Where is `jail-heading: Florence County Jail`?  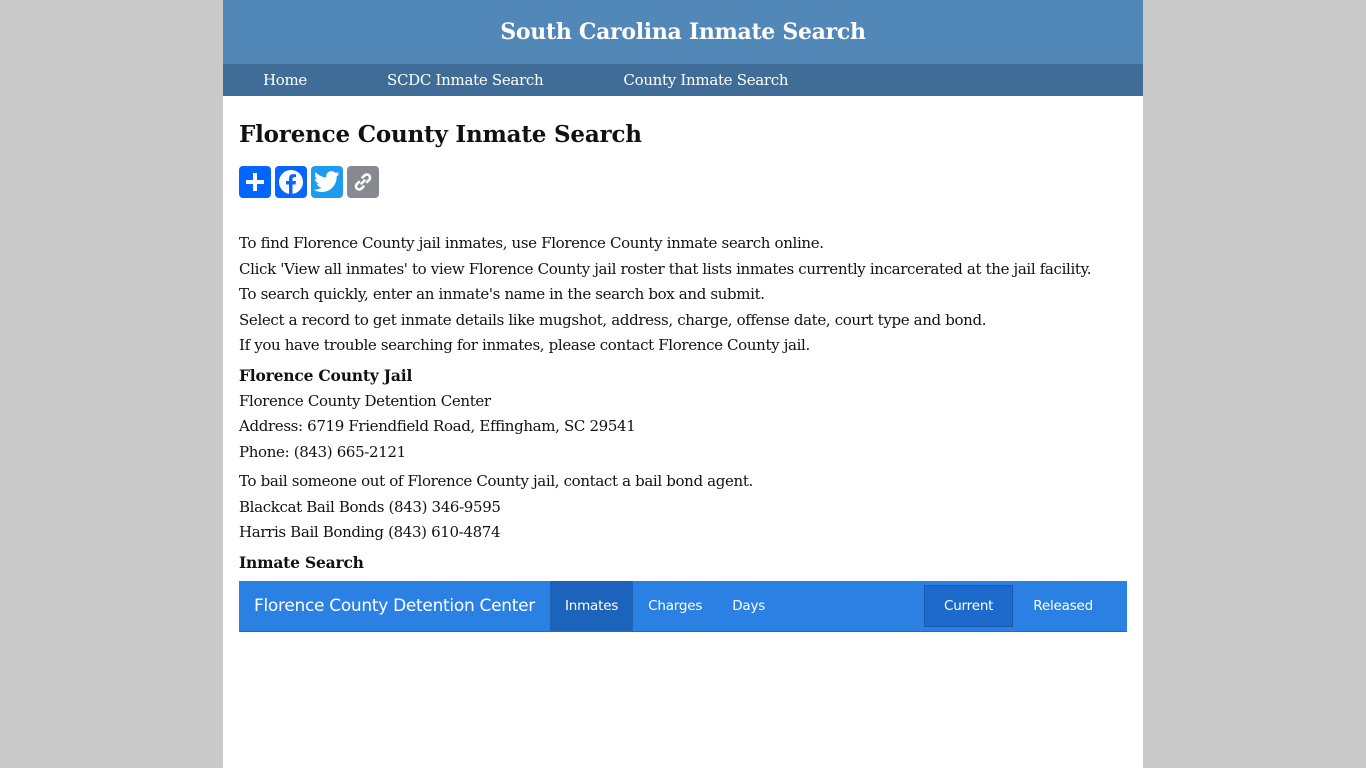
jail-heading: Florence County Jail is located at coordinates (326, 375).